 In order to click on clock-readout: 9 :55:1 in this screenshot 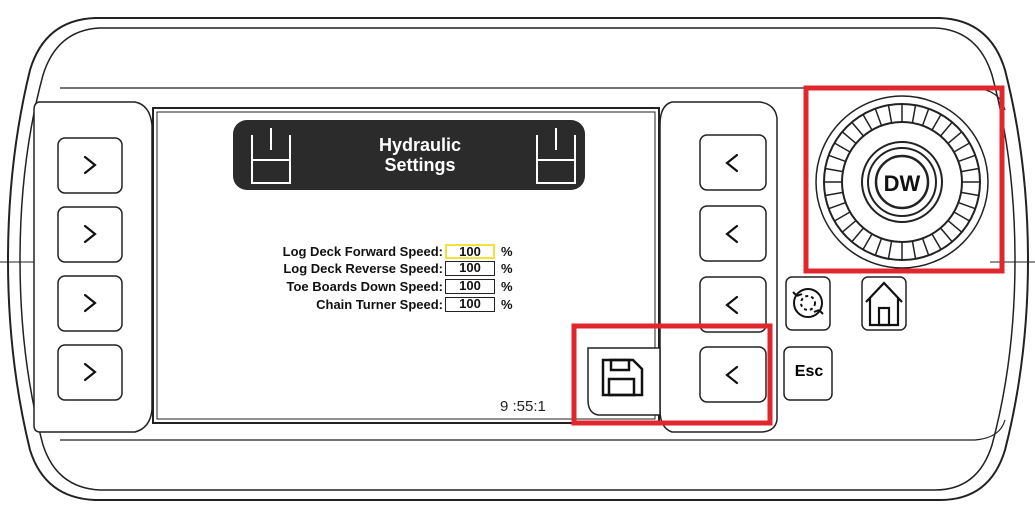, I will do `click(523, 406)`.